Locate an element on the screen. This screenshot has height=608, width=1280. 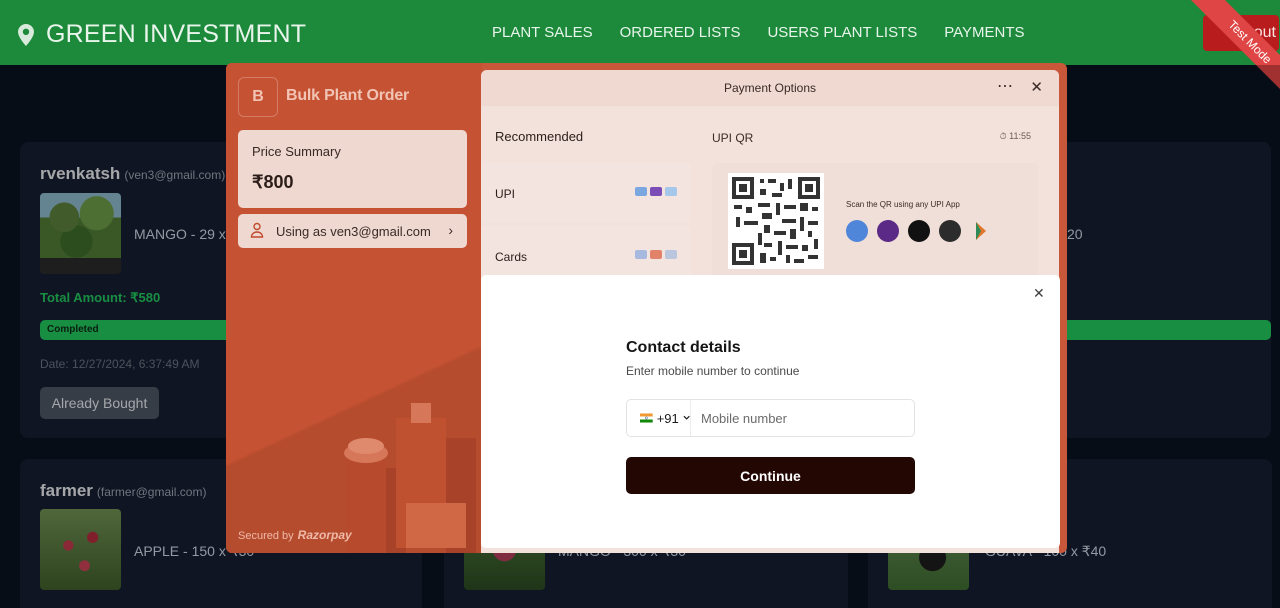
timer-icon: ⏱ is located at coordinates (1003, 136).